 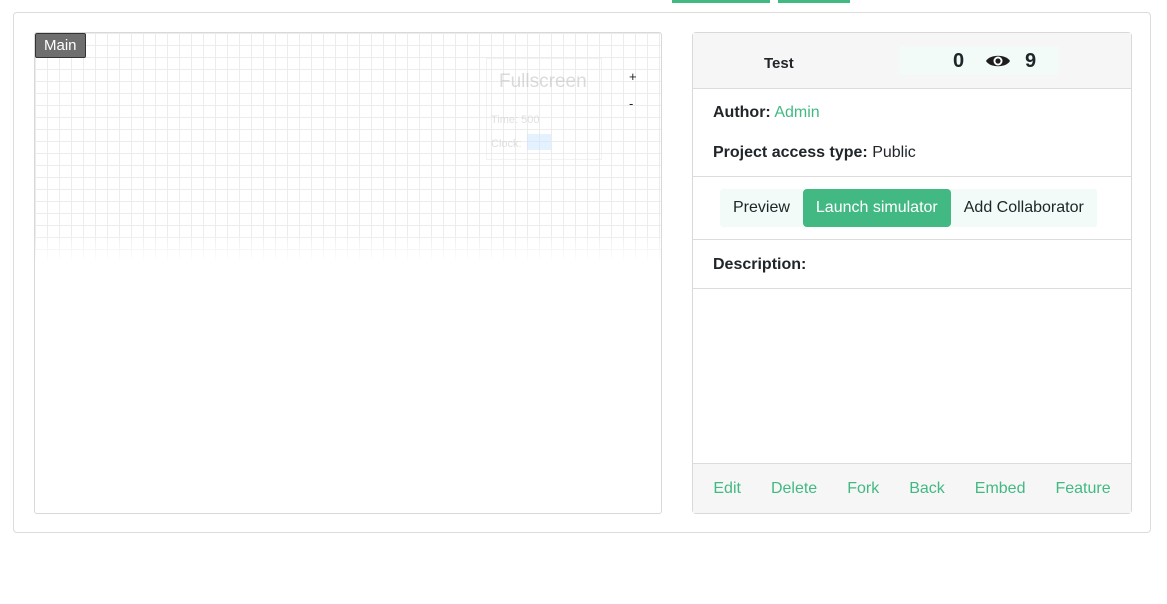 I want to click on author-row: Author: Admin, so click(x=766, y=112).